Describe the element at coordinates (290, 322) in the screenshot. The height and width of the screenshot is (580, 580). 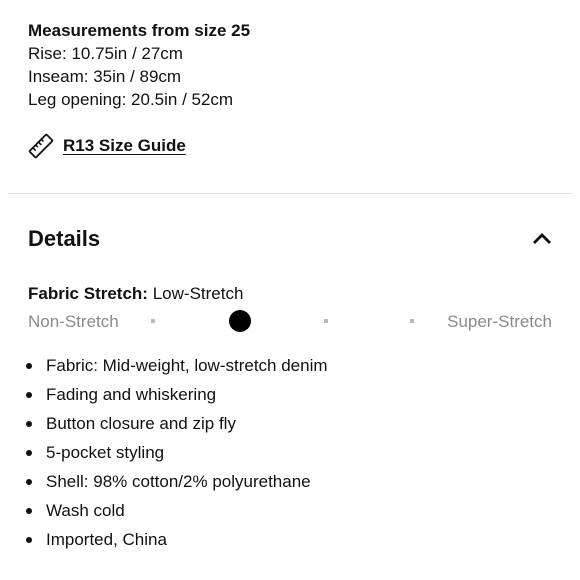
I see `stretch-scale: Non-Stretch Super-Stretch` at that location.